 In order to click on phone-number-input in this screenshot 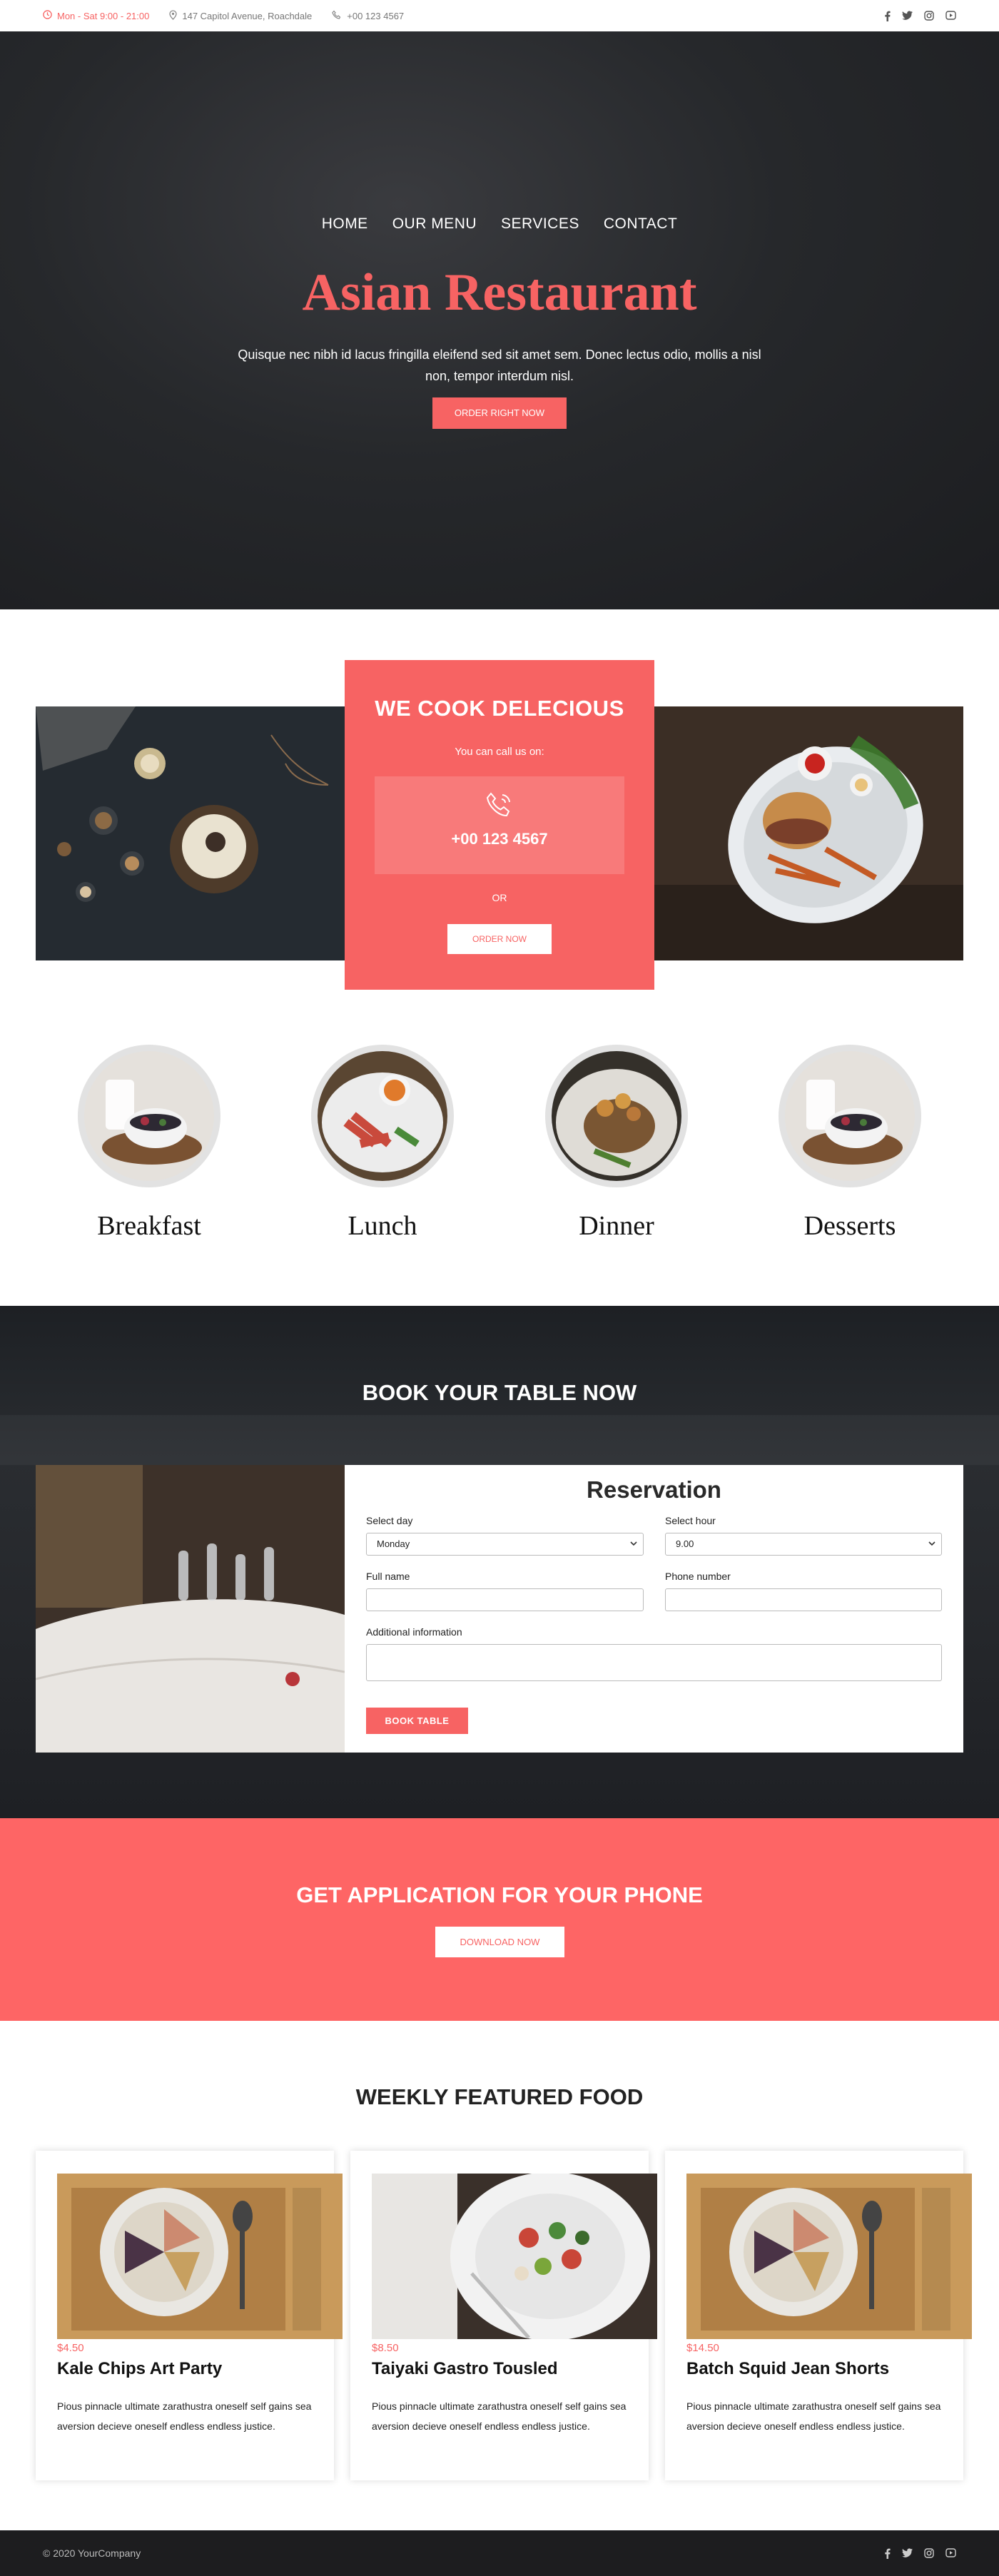, I will do `click(803, 1599)`.